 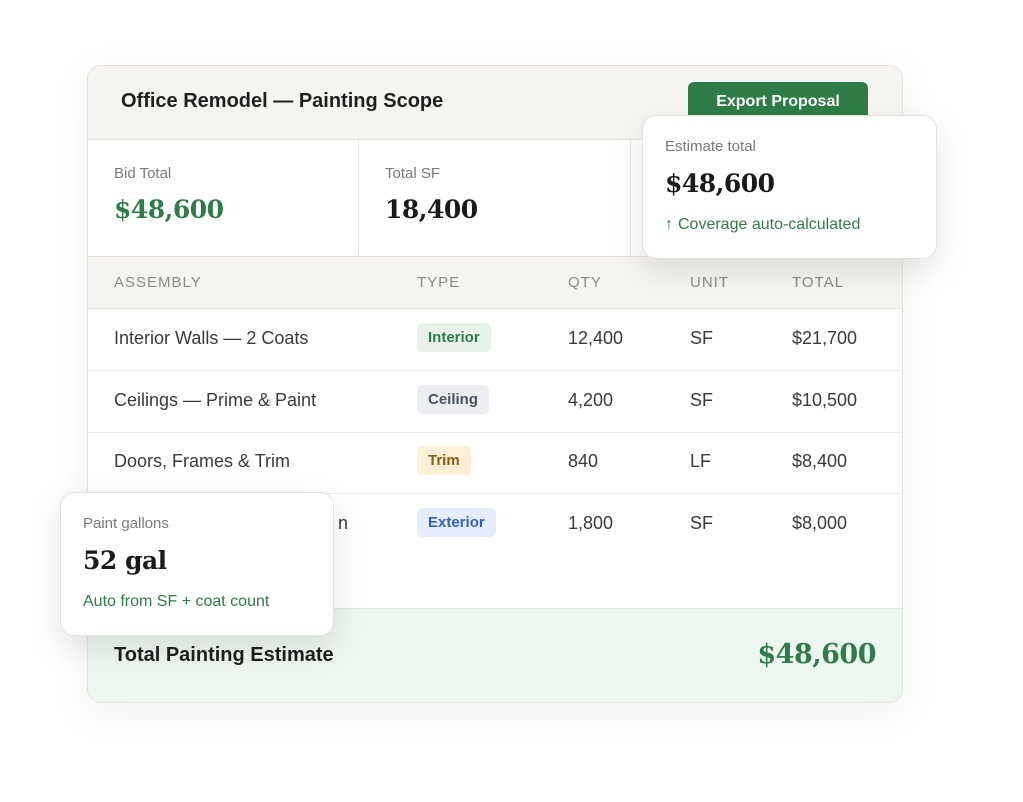 What do you see at coordinates (825, 338) in the screenshot?
I see `cell-total: $21,700` at bounding box center [825, 338].